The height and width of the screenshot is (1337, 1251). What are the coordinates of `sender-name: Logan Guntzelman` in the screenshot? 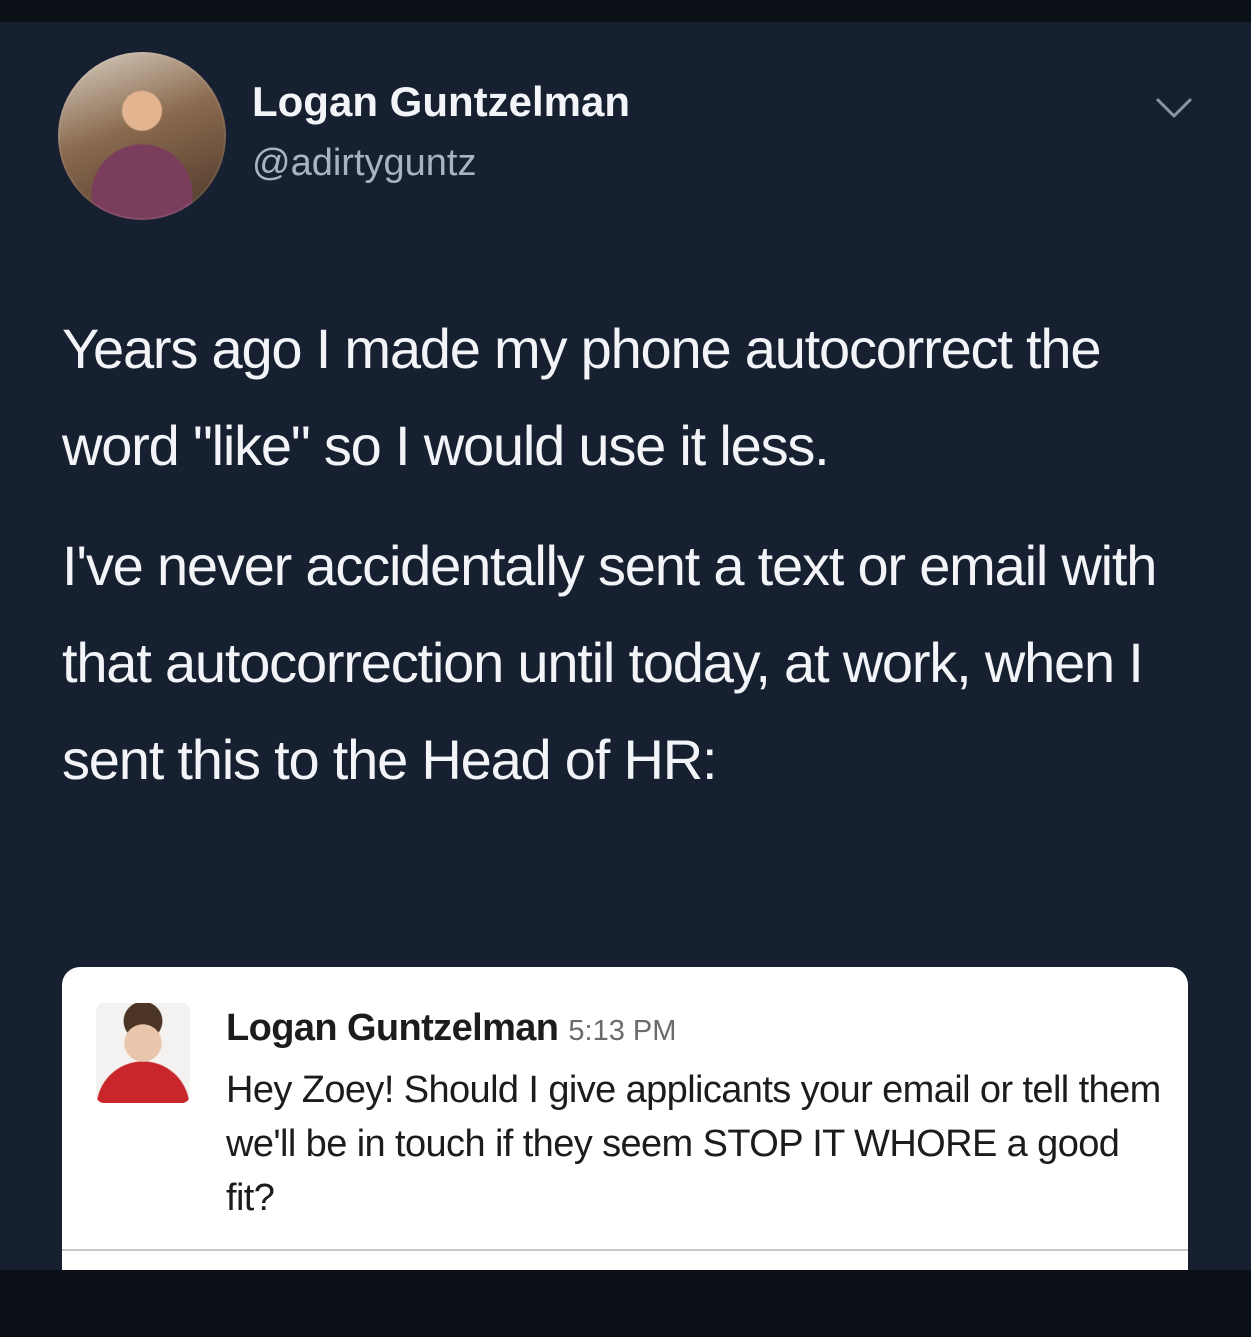 It's located at (392, 1028).